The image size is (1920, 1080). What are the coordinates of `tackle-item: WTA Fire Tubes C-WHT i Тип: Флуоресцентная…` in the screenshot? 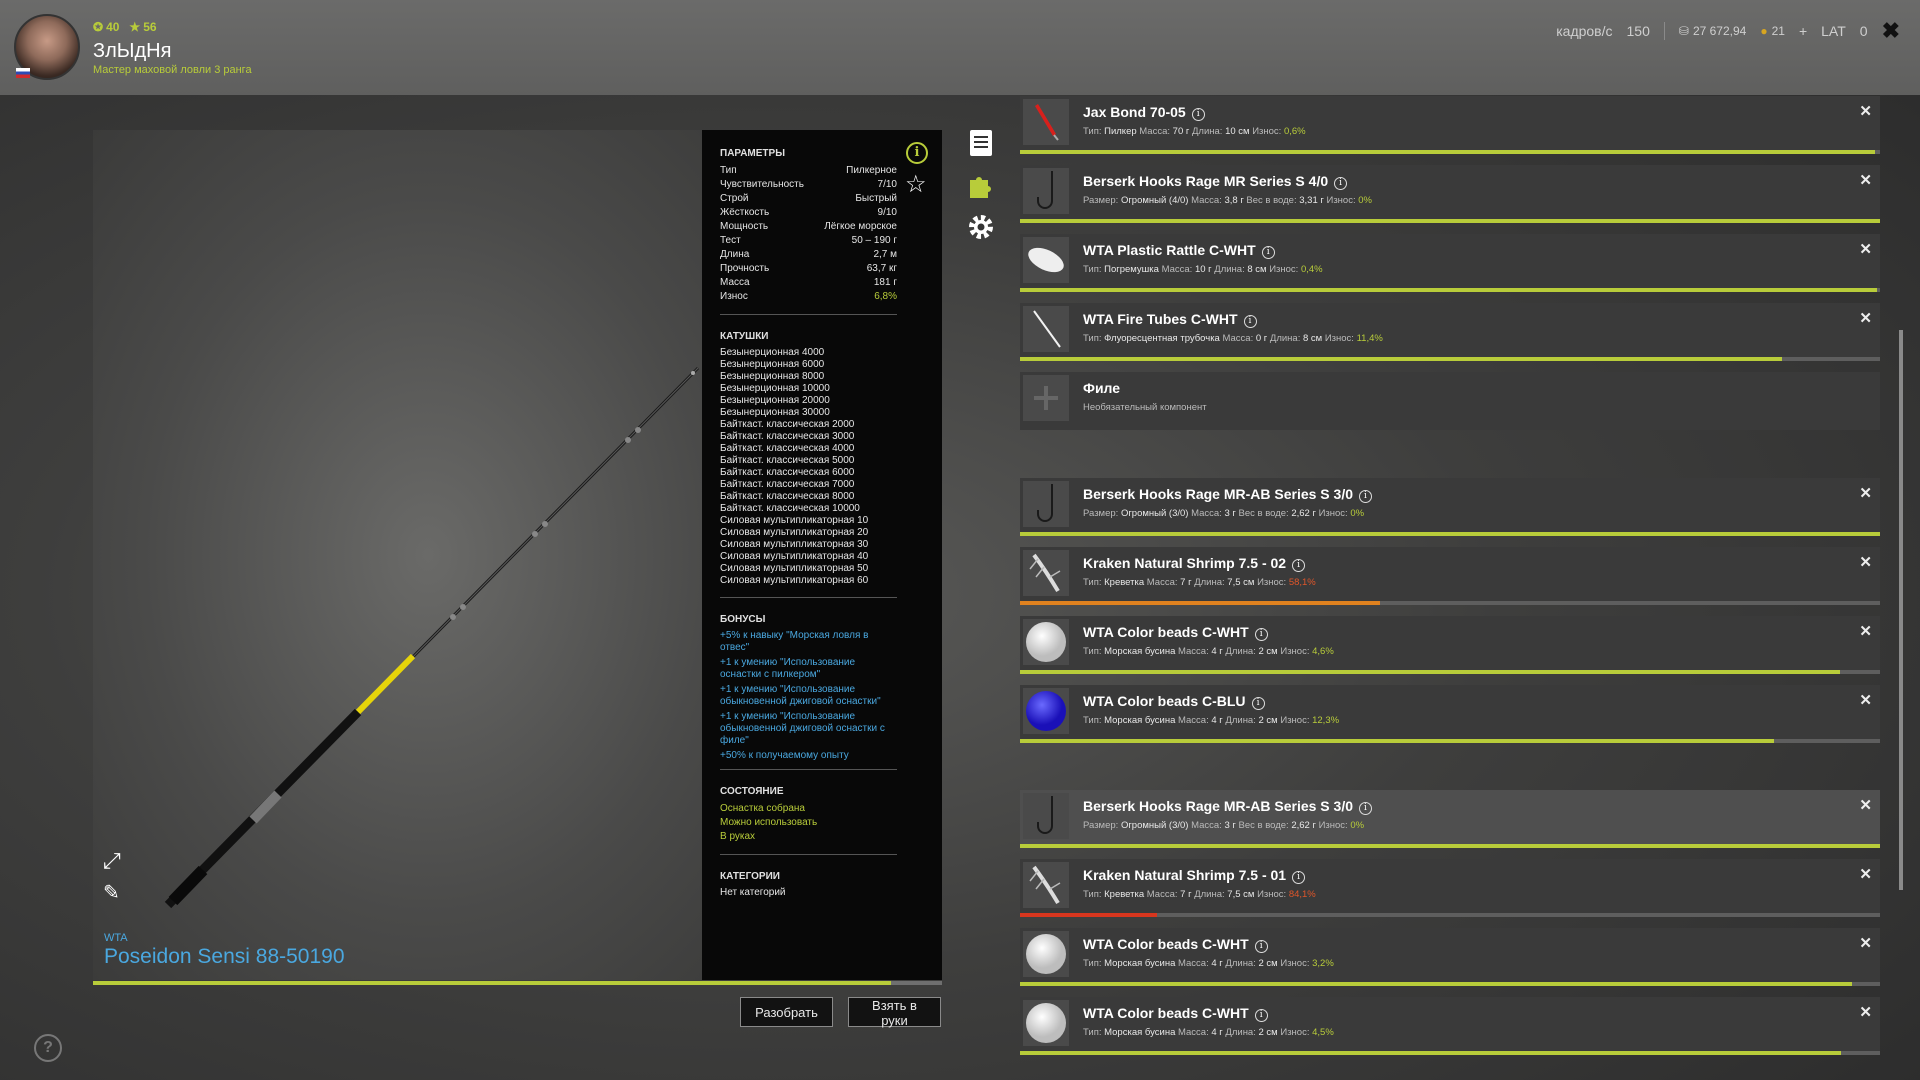 It's located at (1450, 332).